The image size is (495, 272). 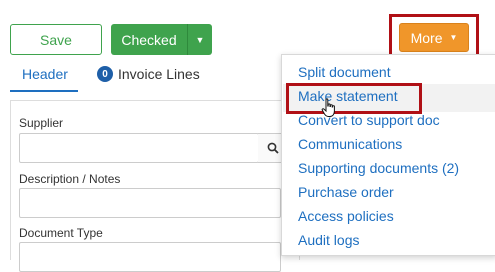 I want to click on menu-item-audit-logs: Audit logs, so click(x=328, y=240).